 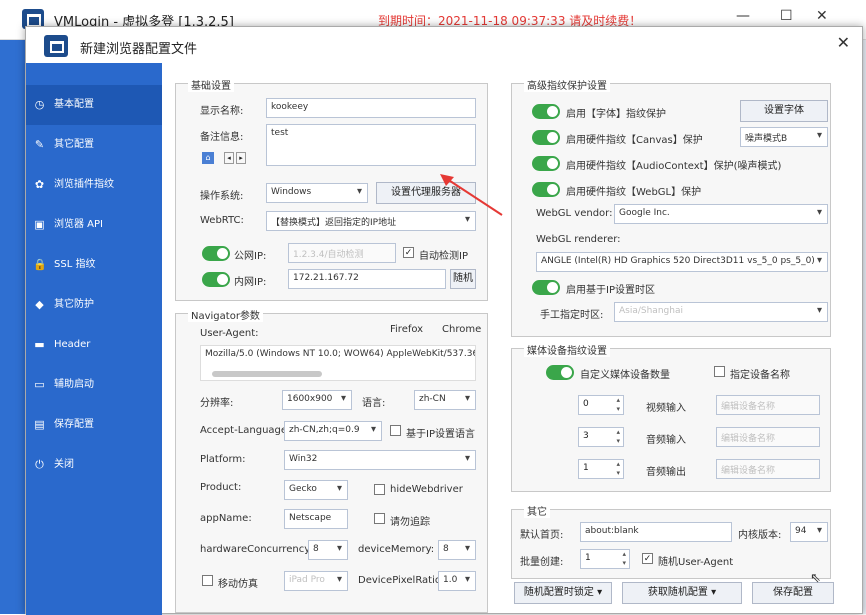 I want to click on timezone-select: Asia/Shanghai, so click(x=721, y=312).